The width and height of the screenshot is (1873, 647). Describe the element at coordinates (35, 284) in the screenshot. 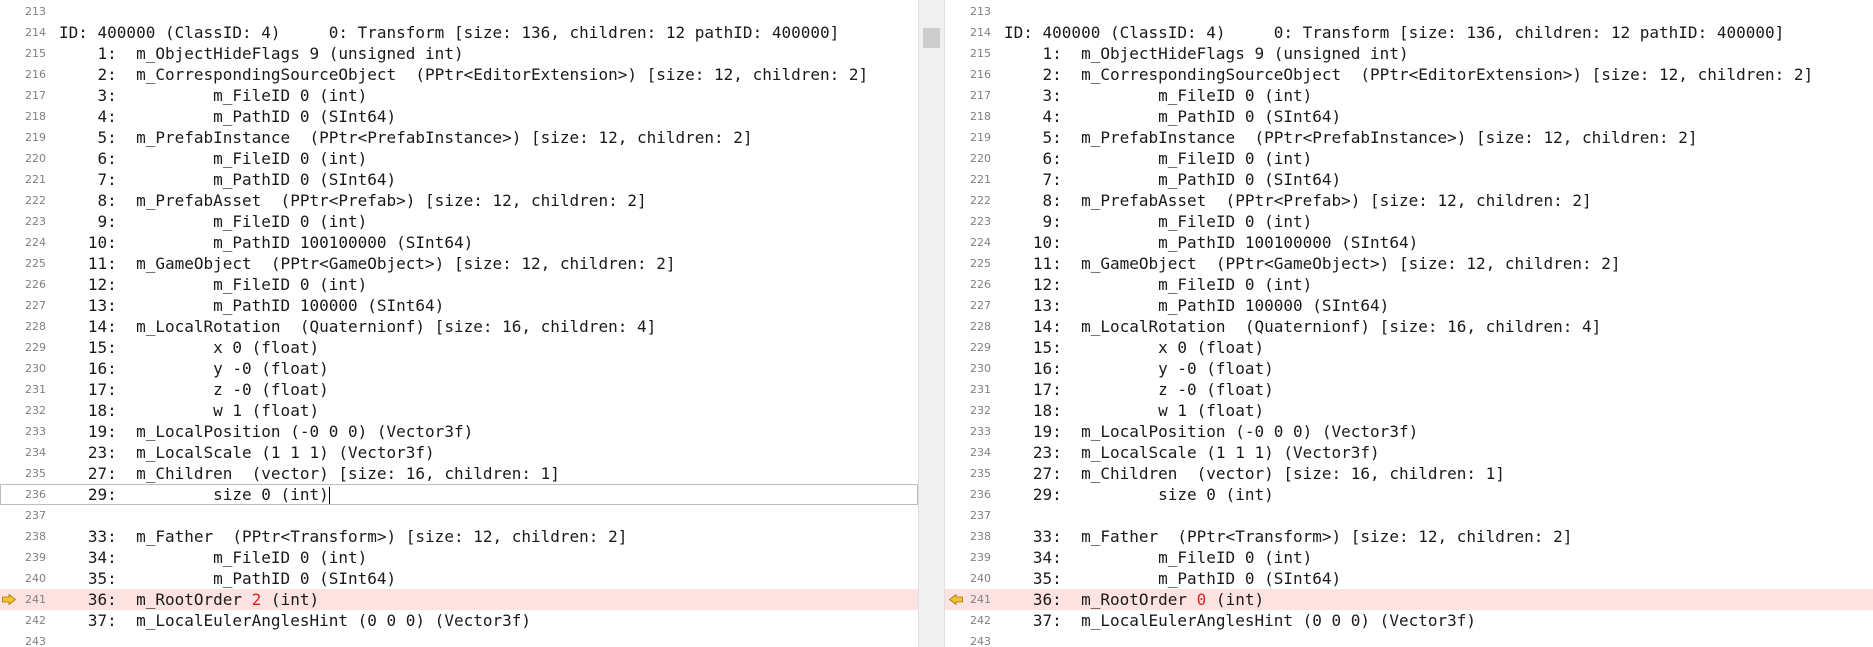

I see `line-number: 226` at that location.